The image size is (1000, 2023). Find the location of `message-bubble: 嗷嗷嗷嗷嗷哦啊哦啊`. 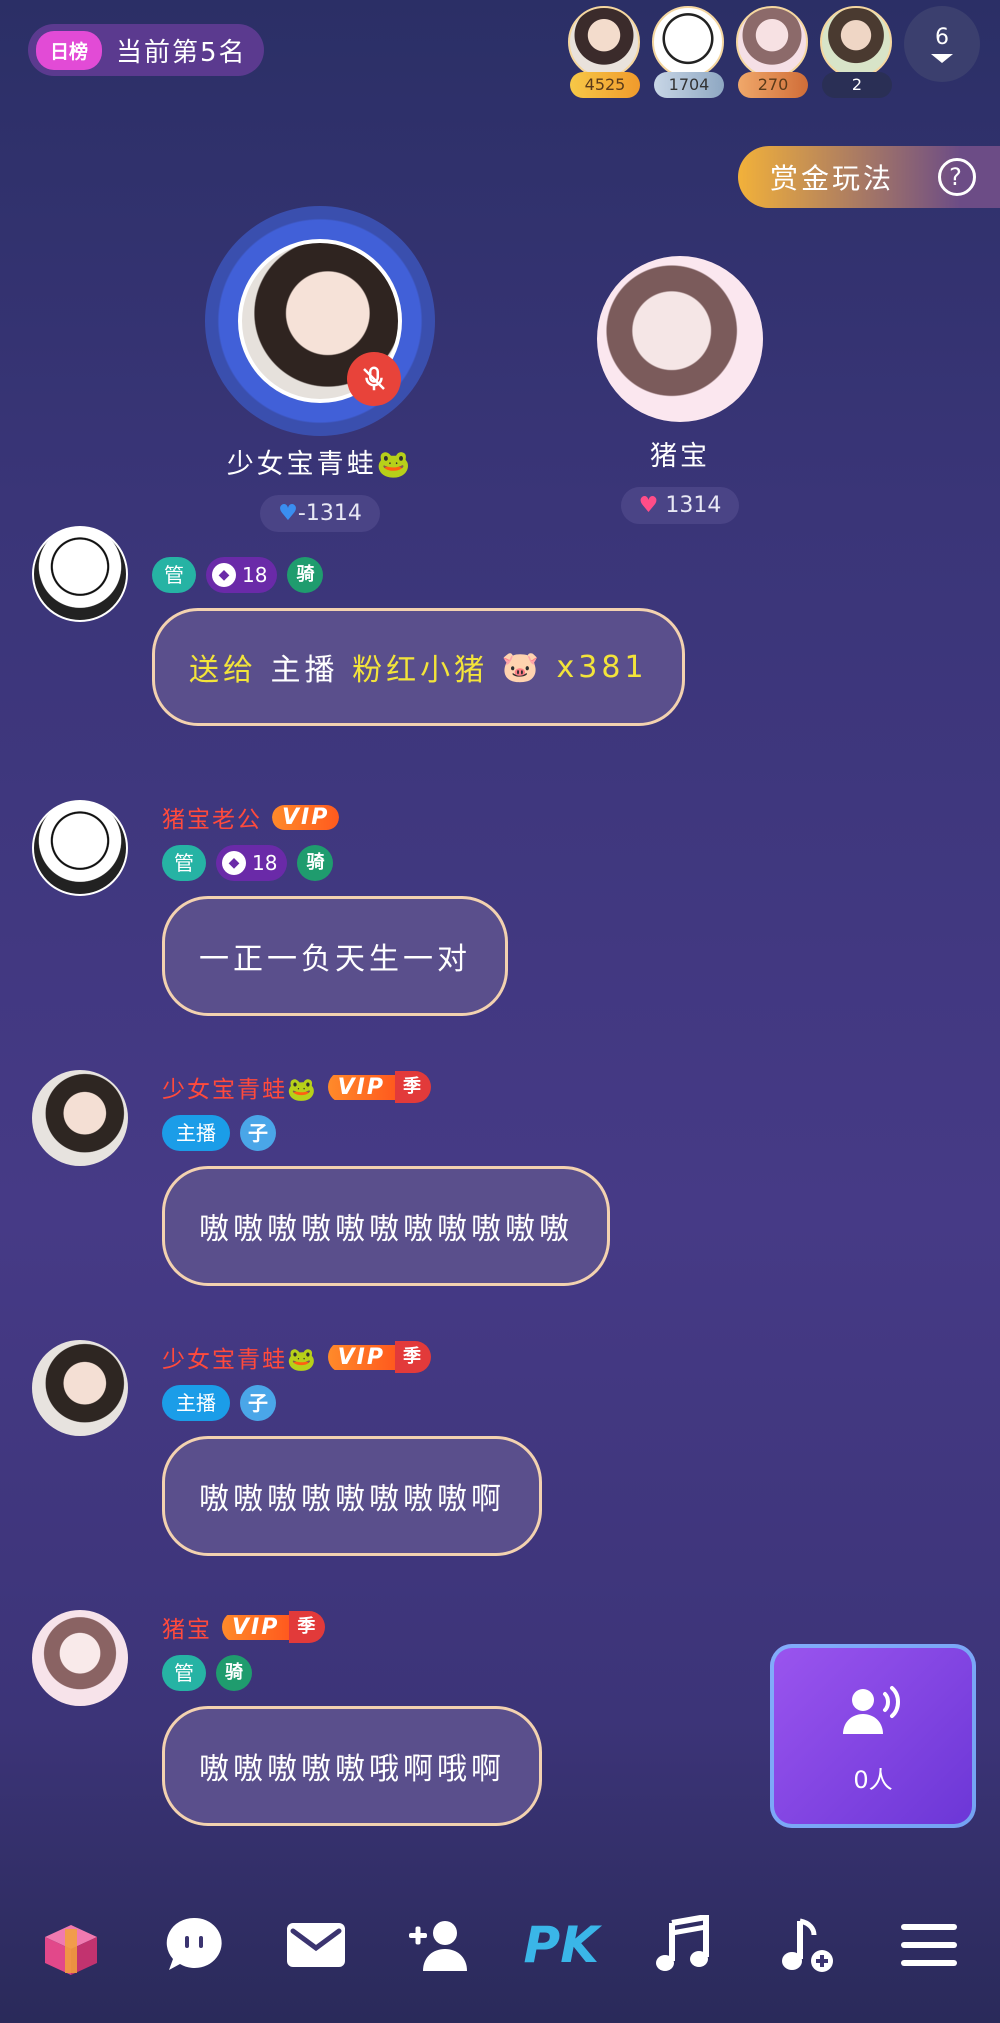

message-bubble: 嗷嗷嗷嗷嗷哦啊哦啊 is located at coordinates (352, 1766).